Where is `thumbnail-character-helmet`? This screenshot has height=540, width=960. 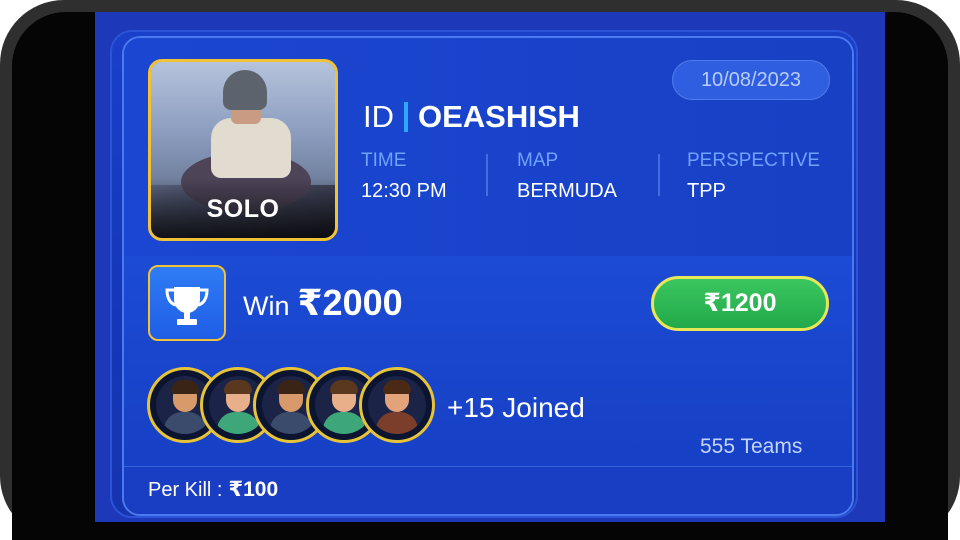
thumbnail-character-helmet is located at coordinates (245, 90).